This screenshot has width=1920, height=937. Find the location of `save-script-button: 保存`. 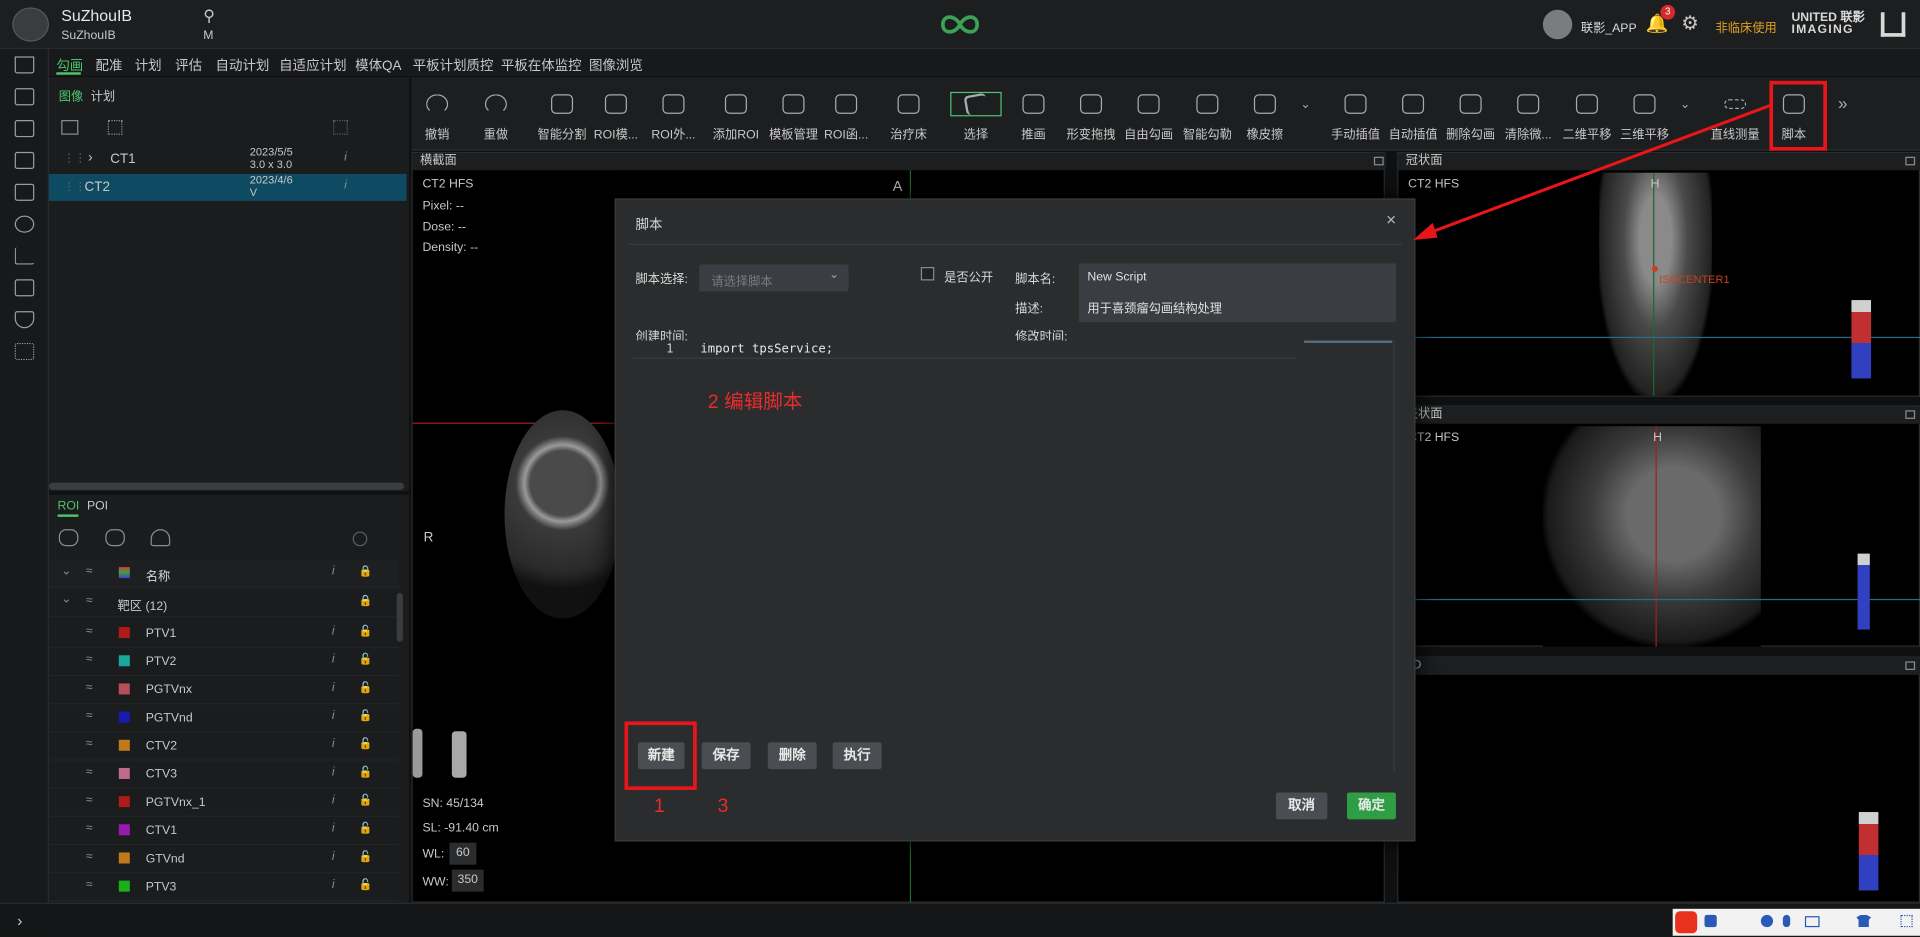

save-script-button: 保存 is located at coordinates (726, 756).